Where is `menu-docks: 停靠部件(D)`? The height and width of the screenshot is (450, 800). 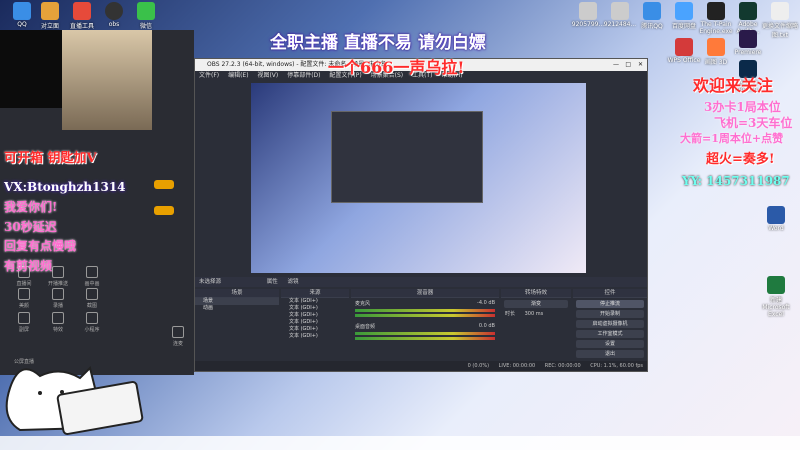
menu-docks: 停靠部件(D) is located at coordinates (303, 75).